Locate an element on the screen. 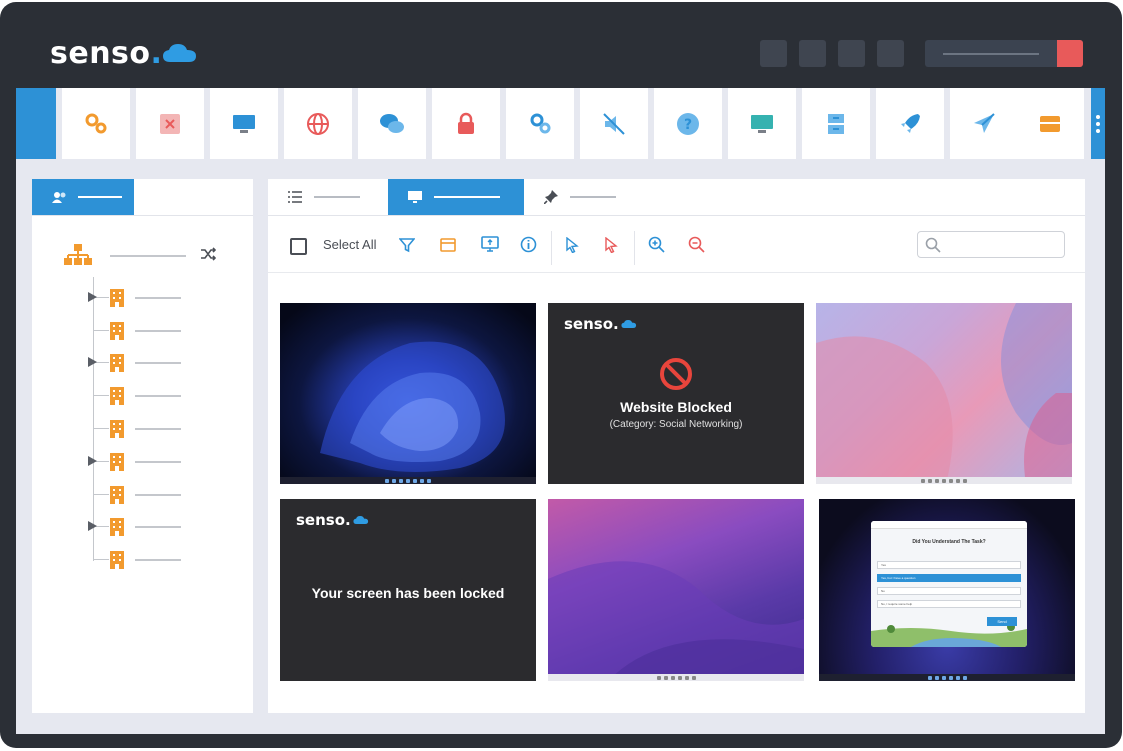  pin-icon is located at coordinates (551, 197).